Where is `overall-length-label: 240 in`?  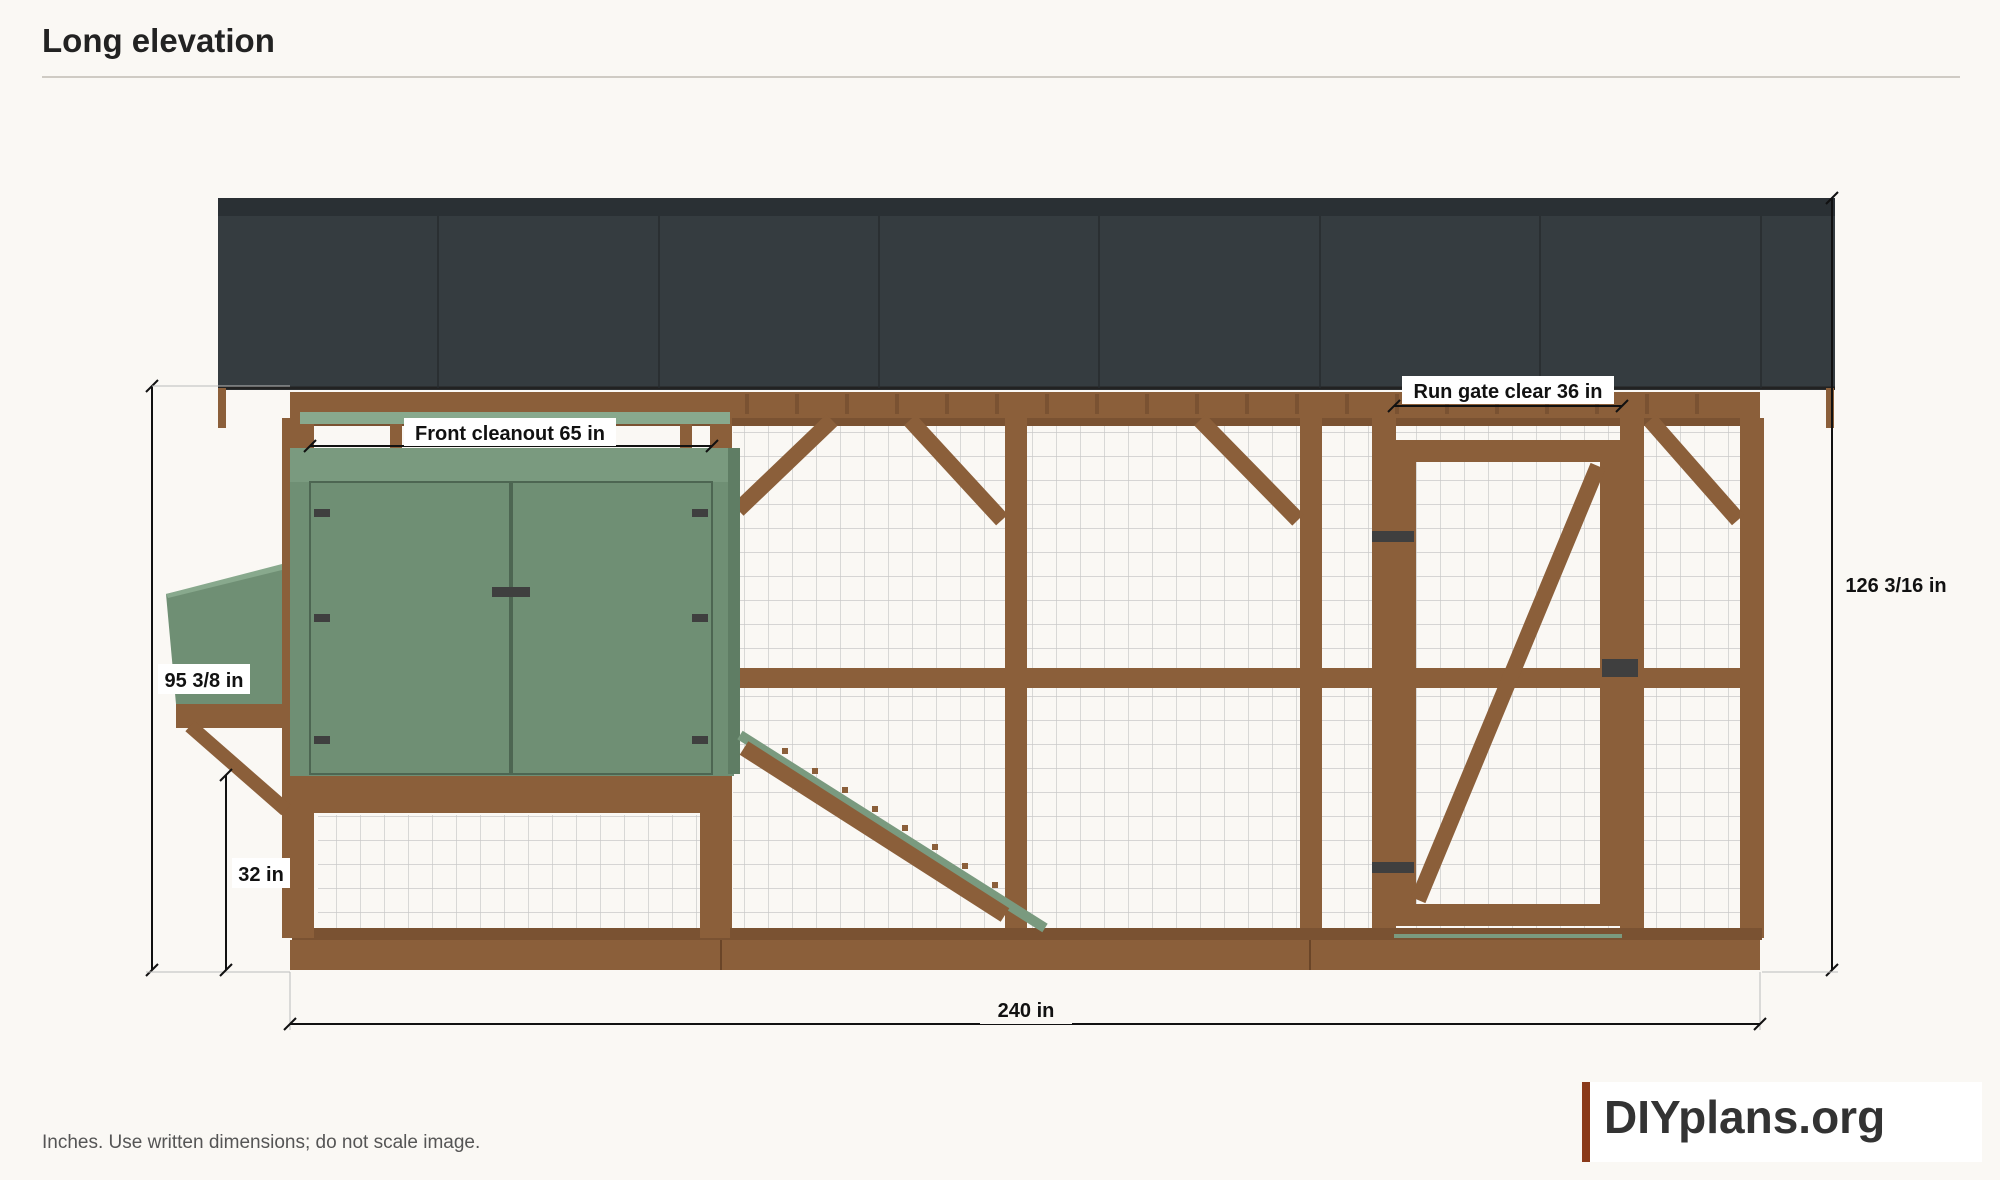 overall-length-label: 240 in is located at coordinates (1026, 1011).